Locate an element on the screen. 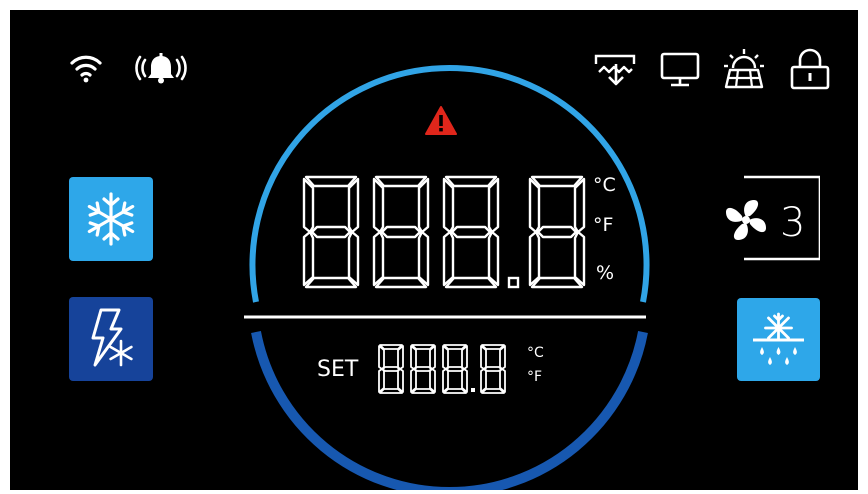 This screenshot has width=868, height=494. fan-icon is located at coordinates (746, 220).